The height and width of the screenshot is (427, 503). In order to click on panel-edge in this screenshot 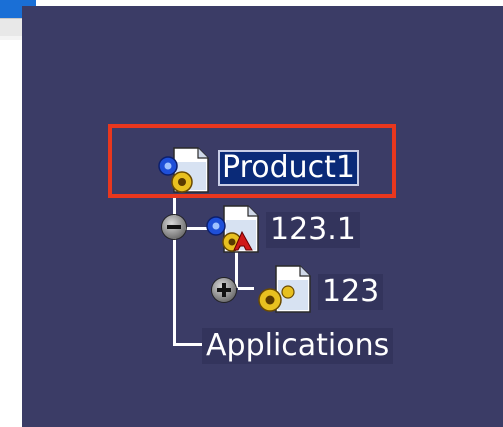, I will do `click(11, 38)`.